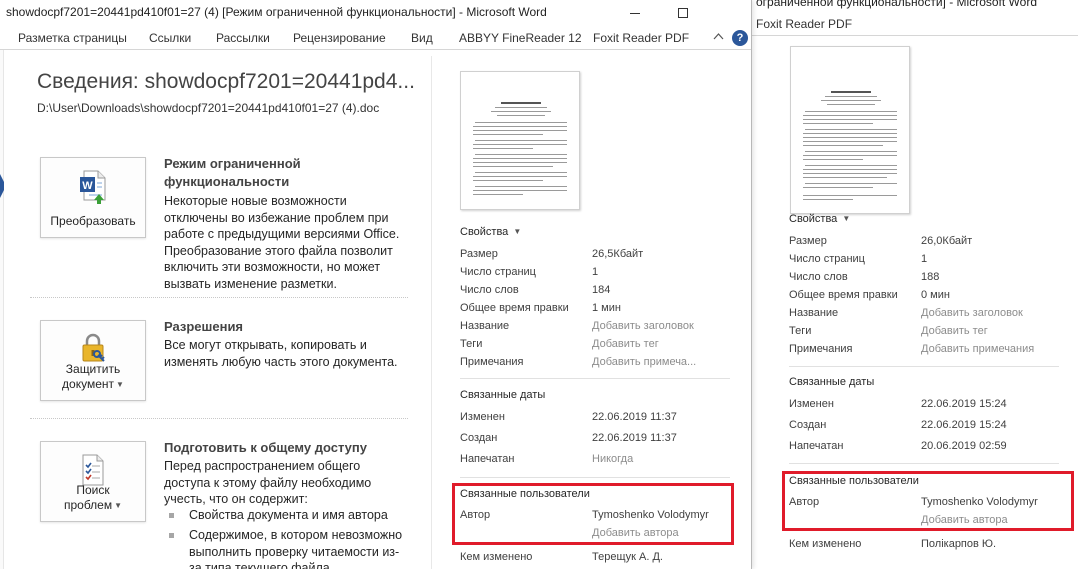 This screenshot has height=569, width=1078. I want to click on permissions-heading: Разрешения, so click(204, 326).